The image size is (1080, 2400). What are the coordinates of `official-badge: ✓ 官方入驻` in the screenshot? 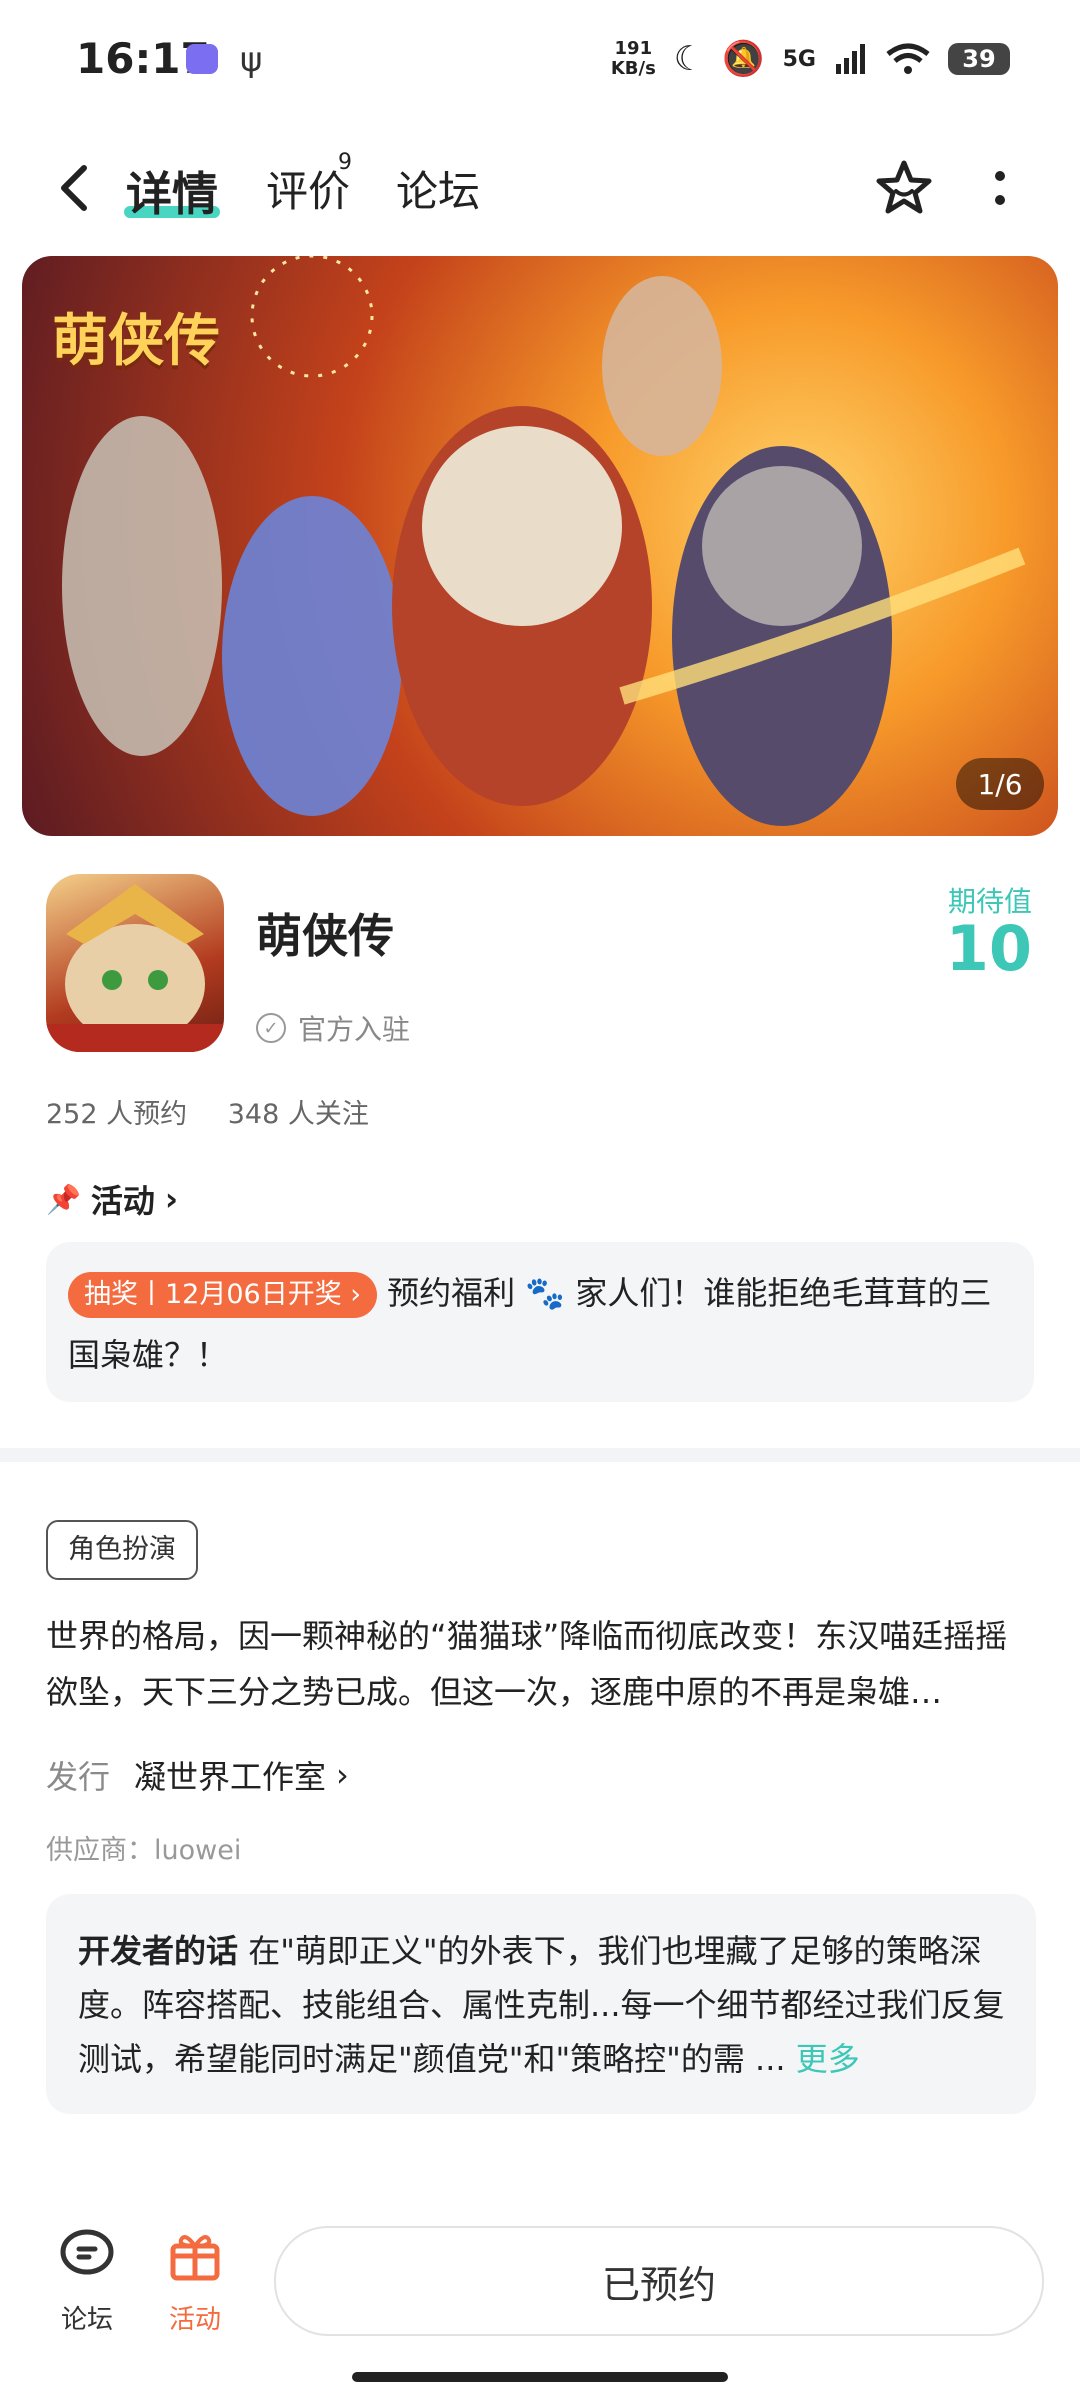 It's located at (333, 1028).